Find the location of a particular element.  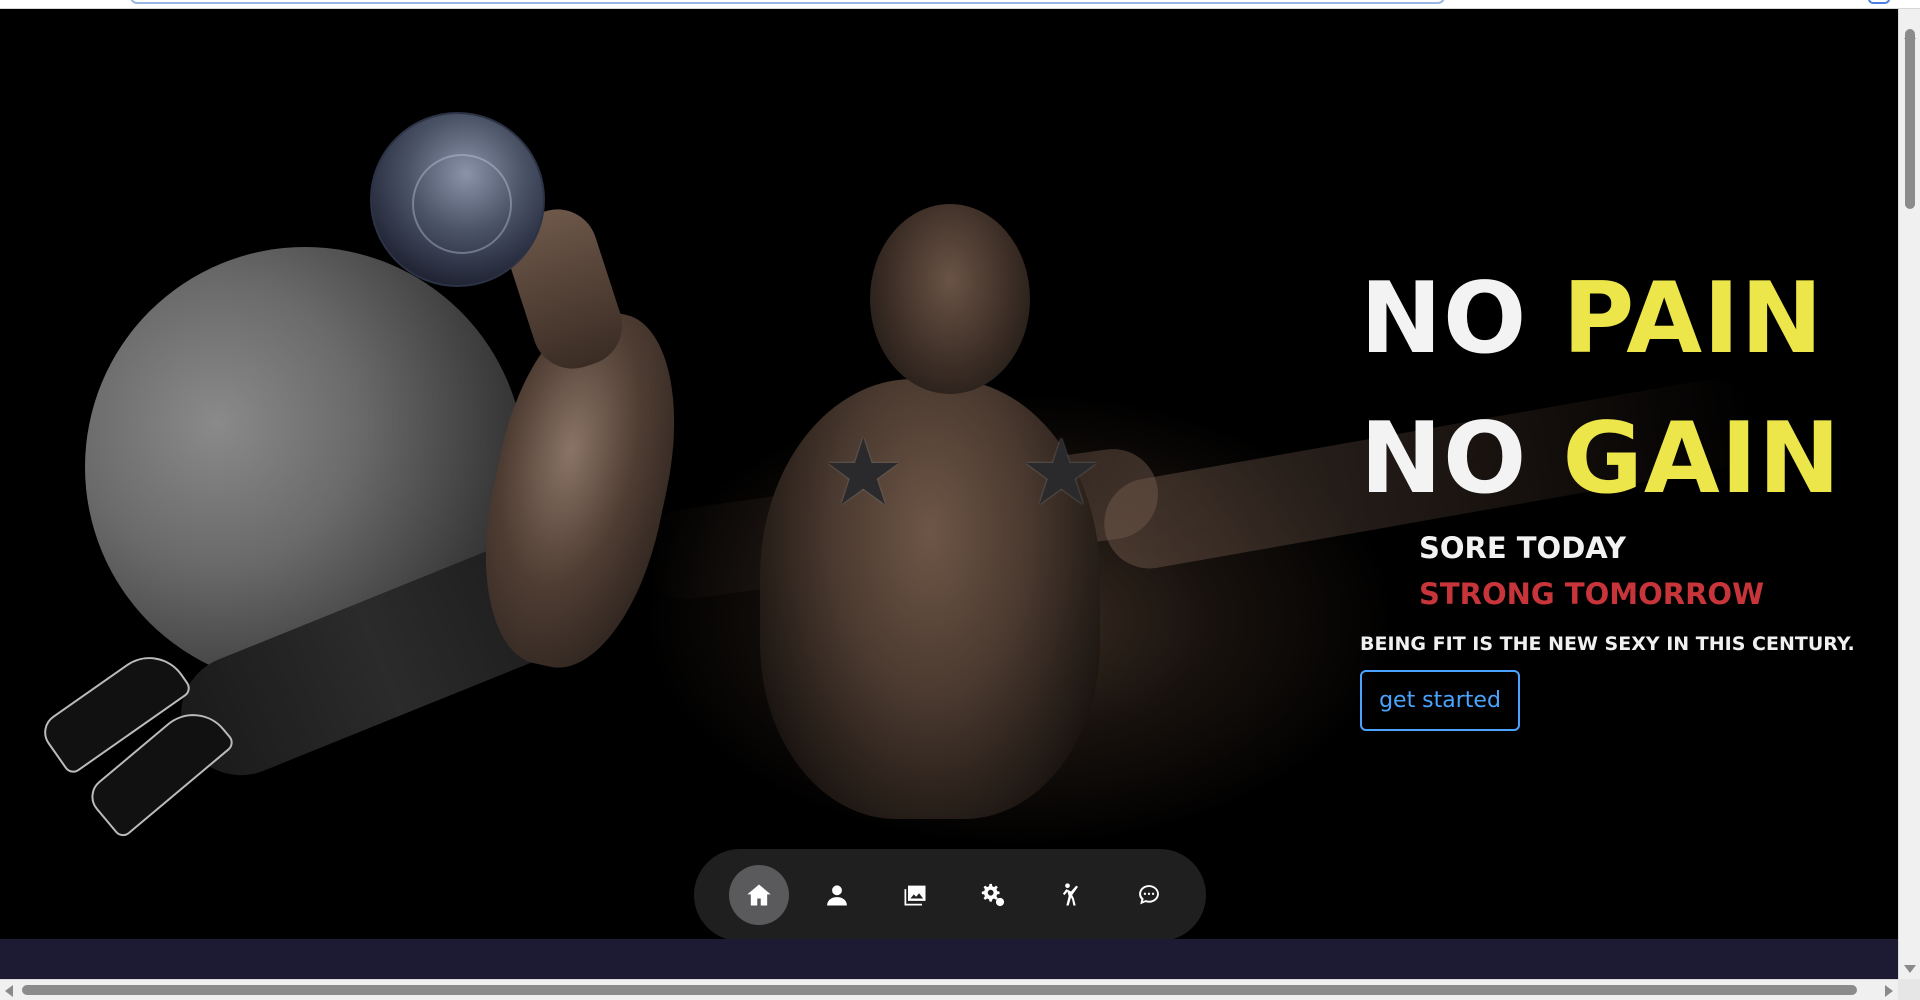

home-icon is located at coordinates (759, 895).